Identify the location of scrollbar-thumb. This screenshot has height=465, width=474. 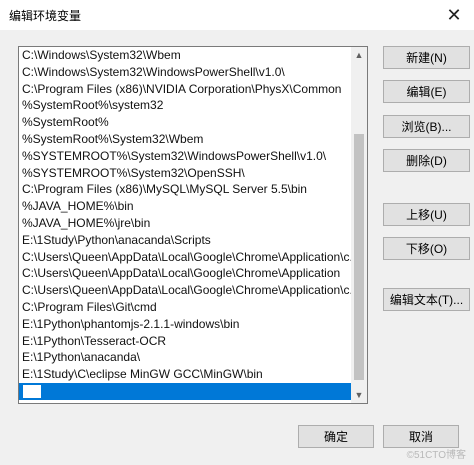
(359, 257).